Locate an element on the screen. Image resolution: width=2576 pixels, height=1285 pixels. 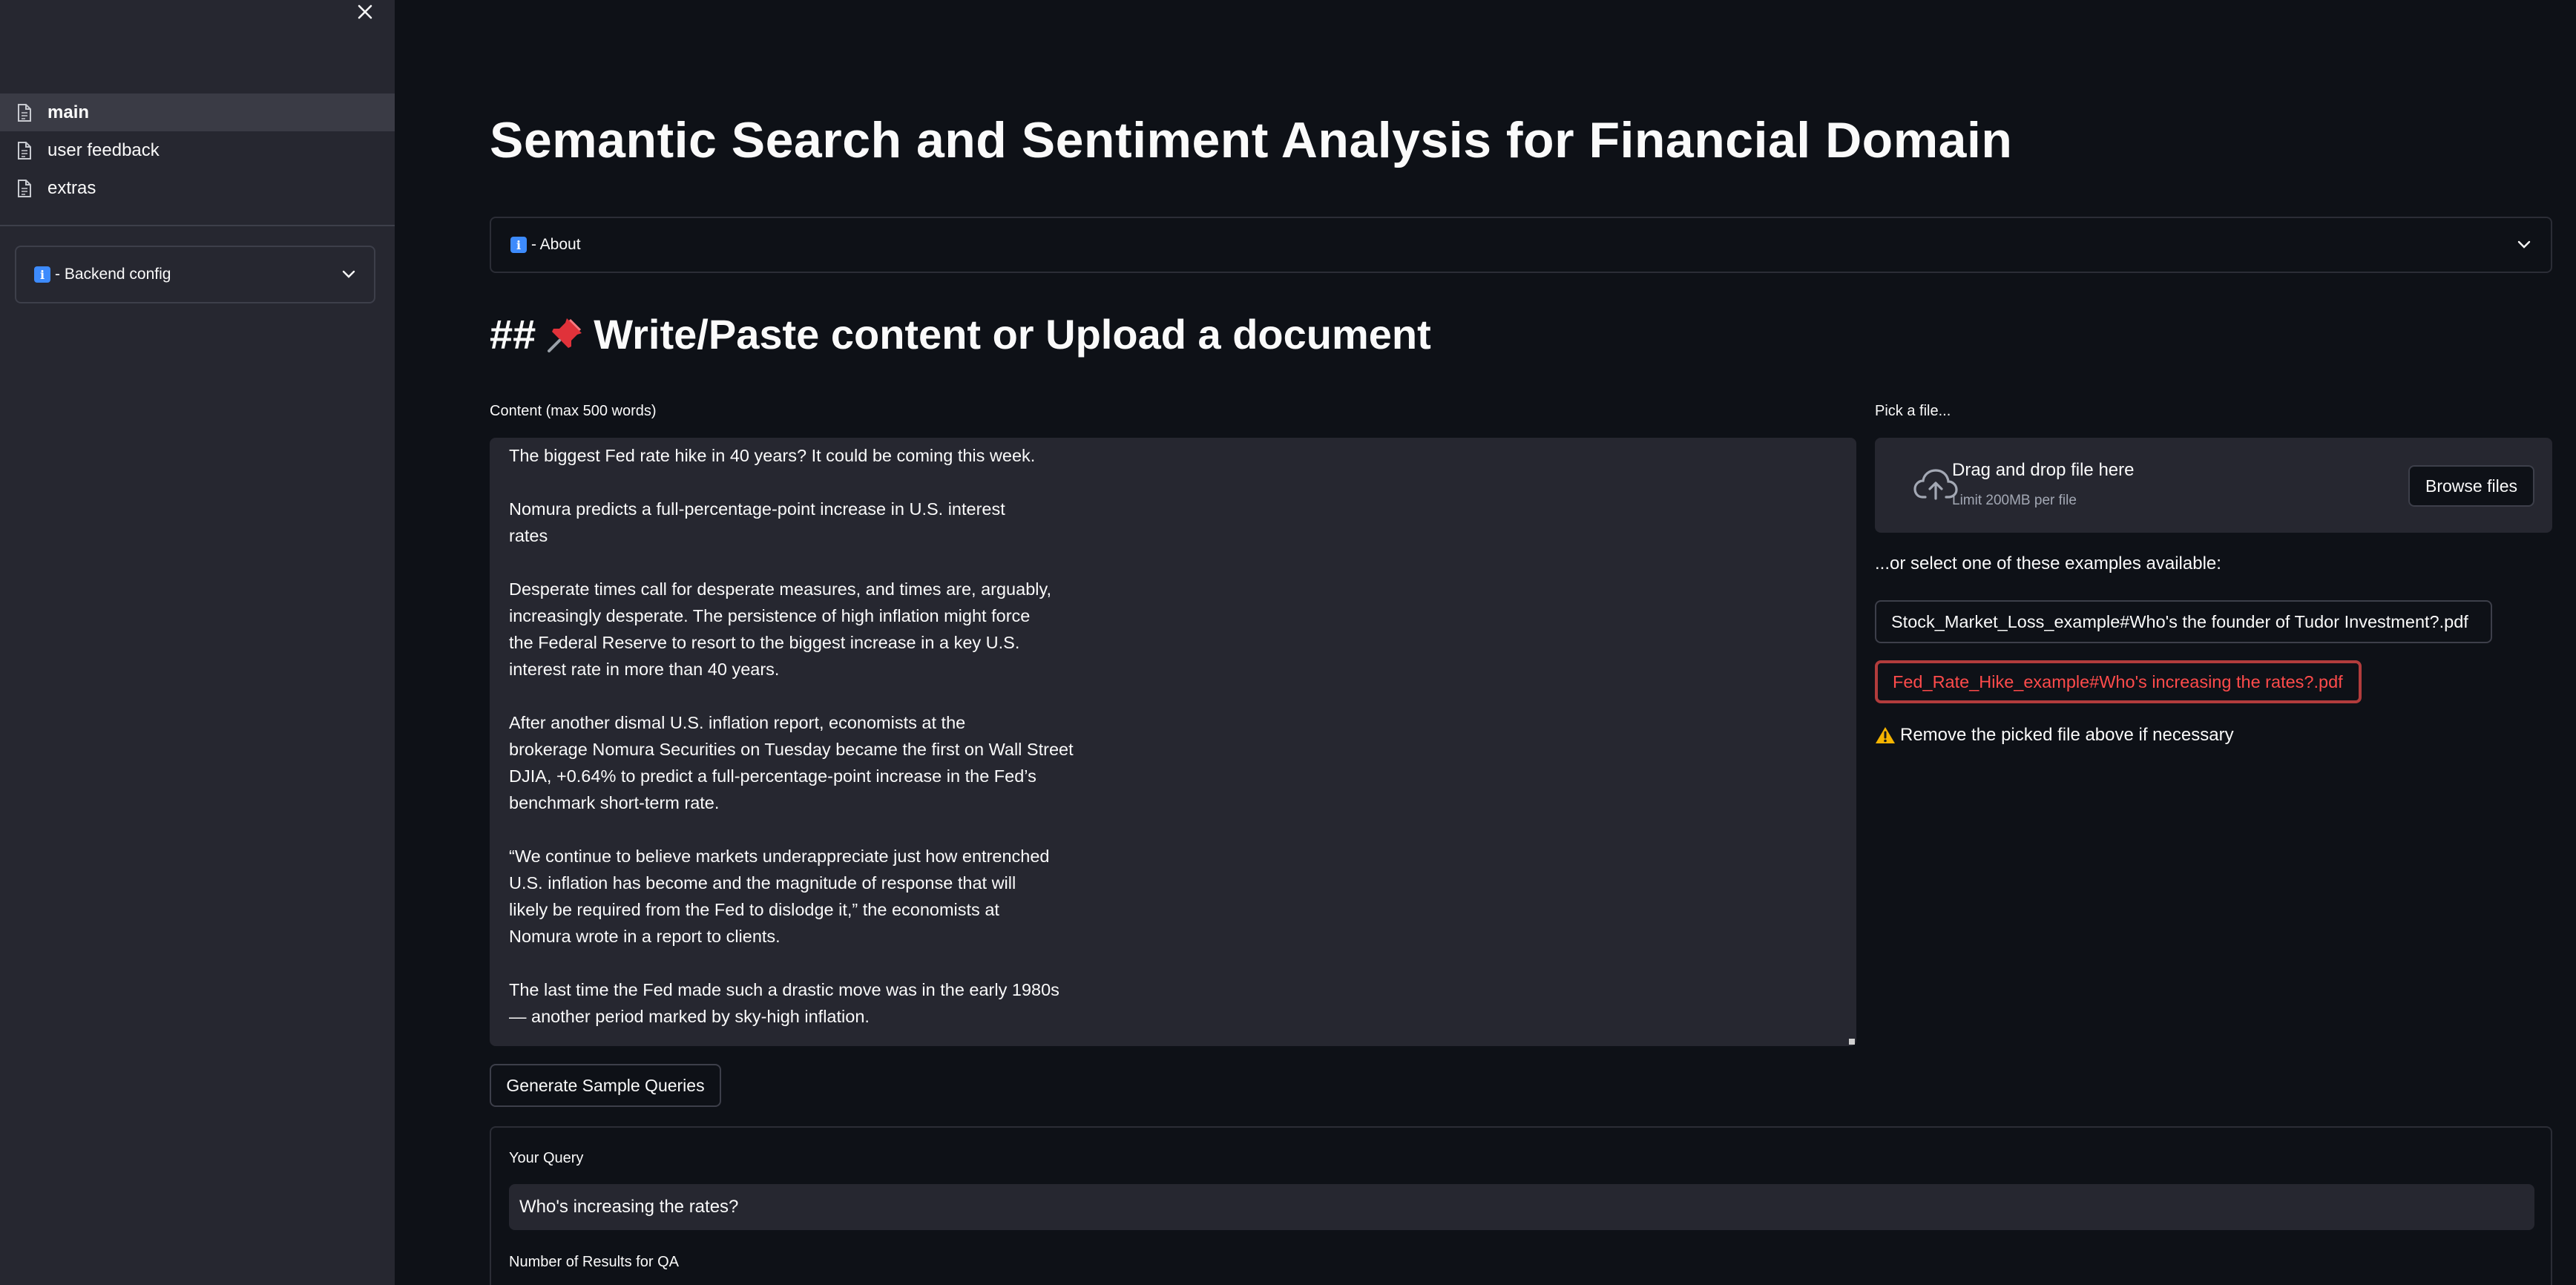
sidebar-item-extras: extras is located at coordinates (198, 188).